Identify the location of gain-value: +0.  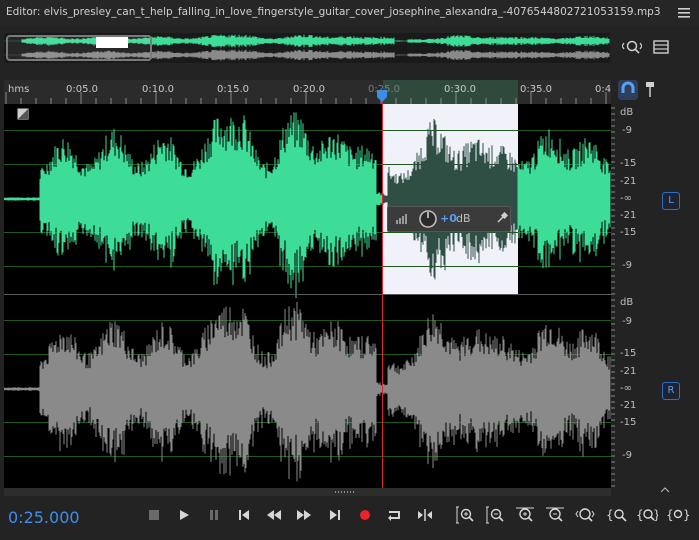
(448, 218).